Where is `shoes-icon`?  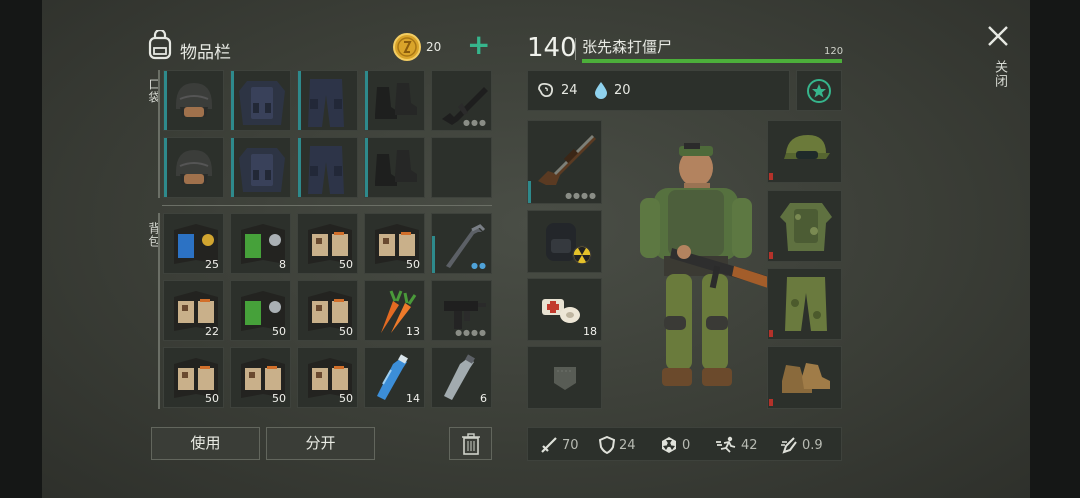 shoes-icon is located at coordinates (806, 378).